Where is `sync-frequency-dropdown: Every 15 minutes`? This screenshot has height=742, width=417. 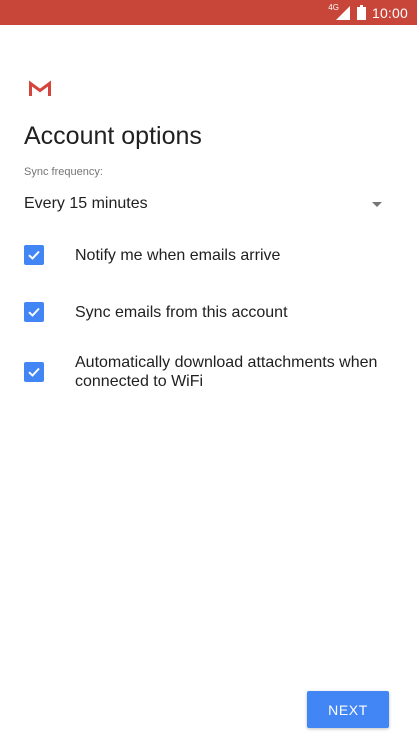 sync-frequency-dropdown: Every 15 minutes is located at coordinates (209, 204).